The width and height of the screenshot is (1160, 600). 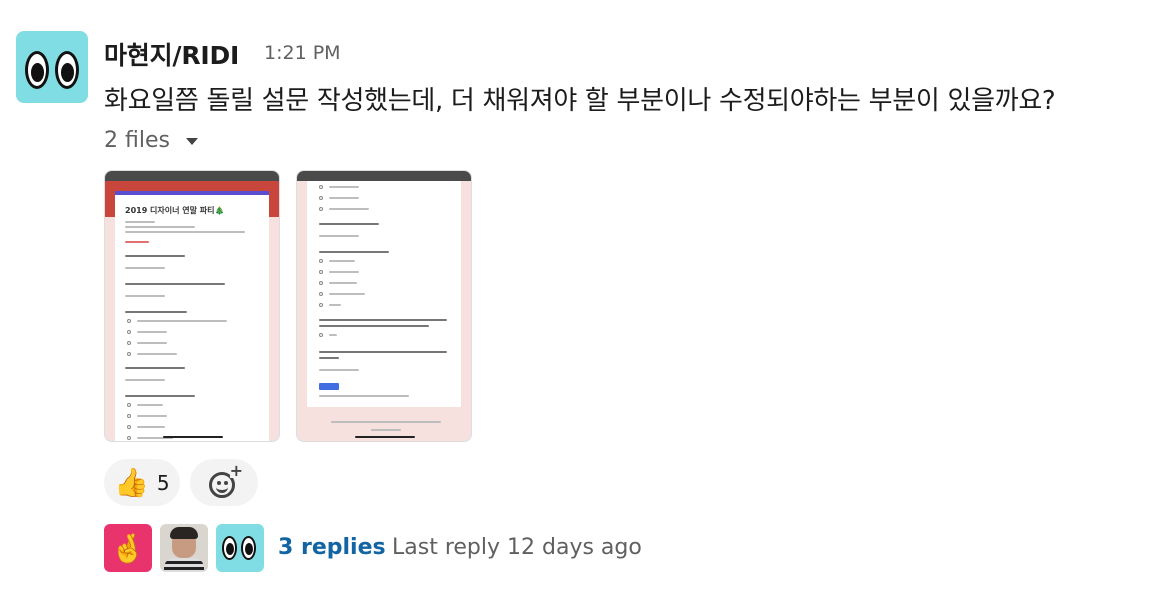 What do you see at coordinates (137, 140) in the screenshot?
I see `files-toggle-label: 2 files` at bounding box center [137, 140].